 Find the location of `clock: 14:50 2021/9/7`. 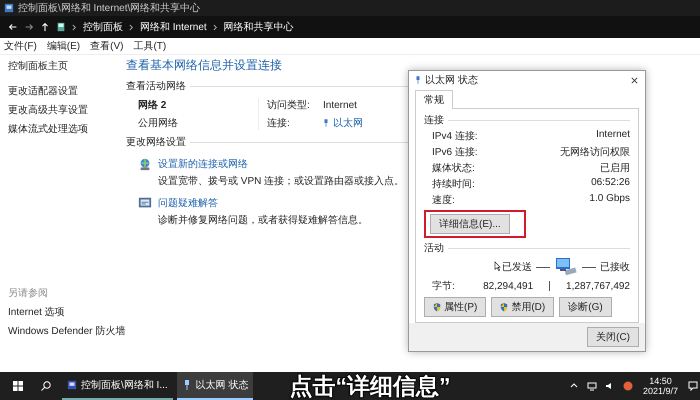

clock: 14:50 2021/9/7 is located at coordinates (660, 386).